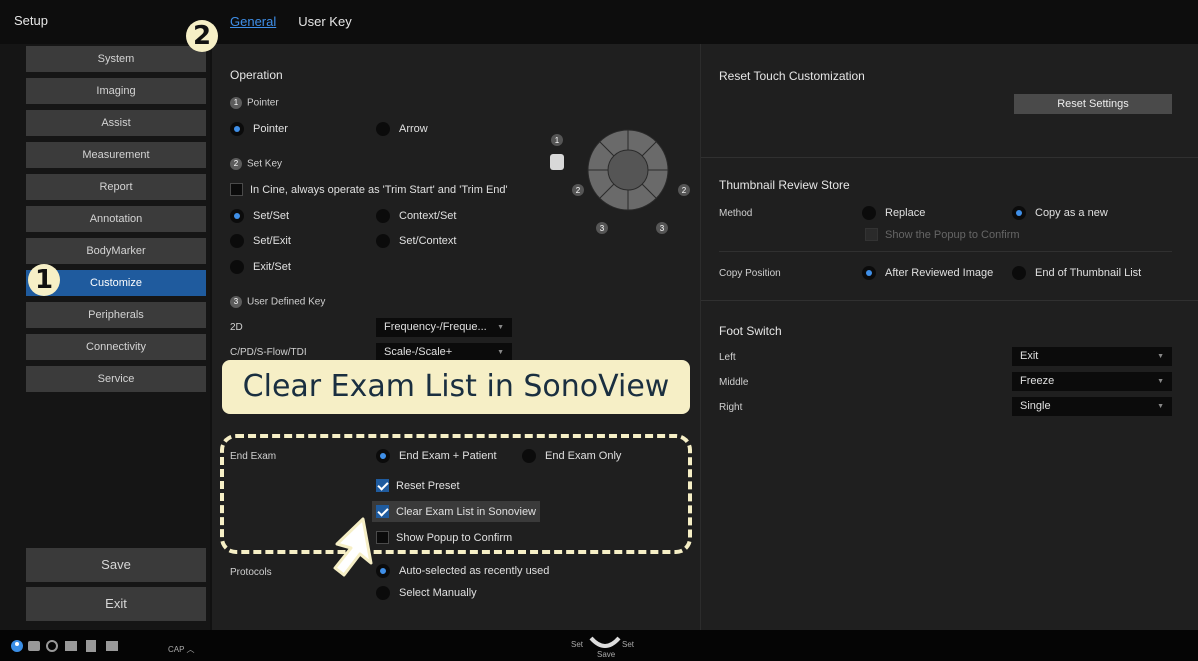  Describe the element at coordinates (116, 59) in the screenshot. I see `sidebar-item-system: System` at that location.